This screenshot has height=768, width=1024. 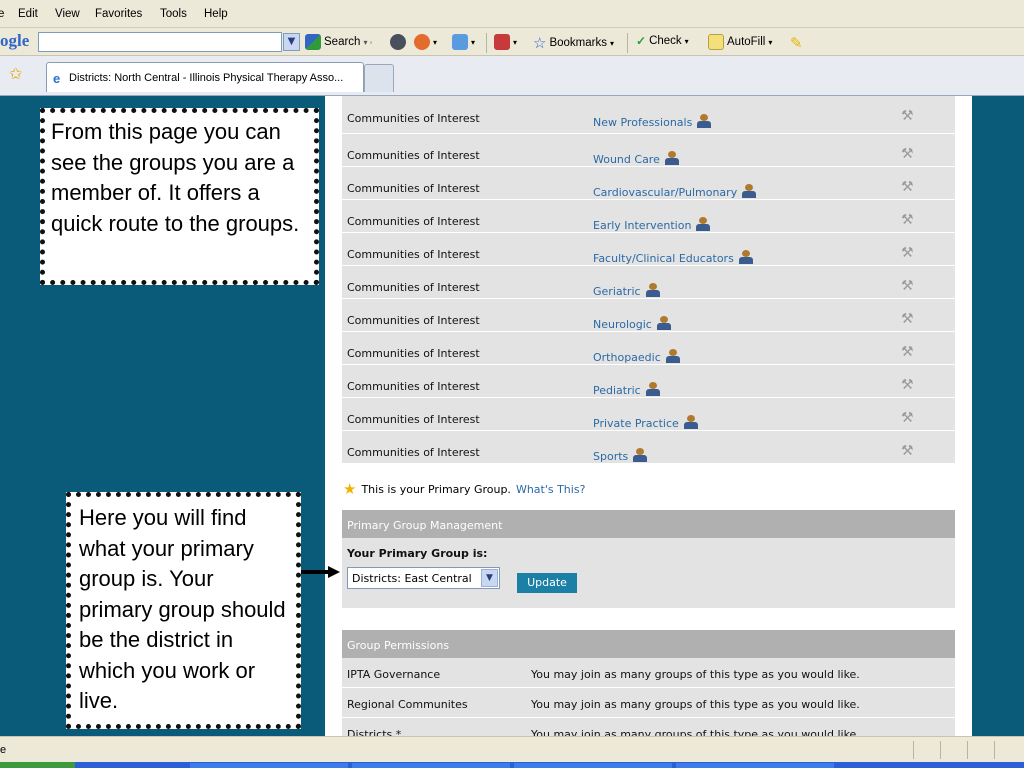 What do you see at coordinates (350, 489) in the screenshot?
I see `primary-star-icon: ★` at bounding box center [350, 489].